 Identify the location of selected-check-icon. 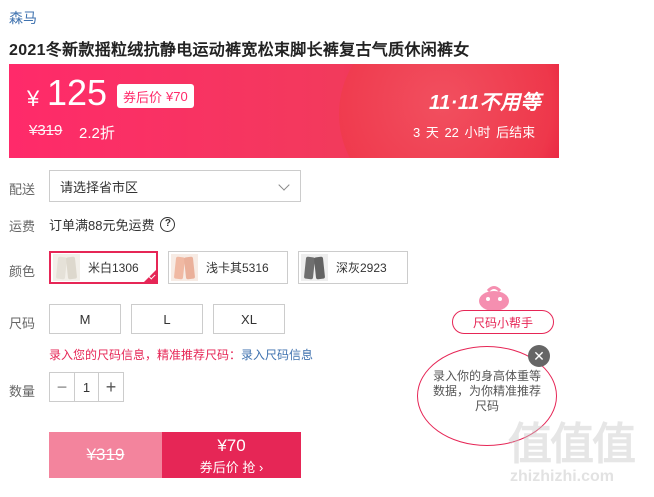
(150, 276).